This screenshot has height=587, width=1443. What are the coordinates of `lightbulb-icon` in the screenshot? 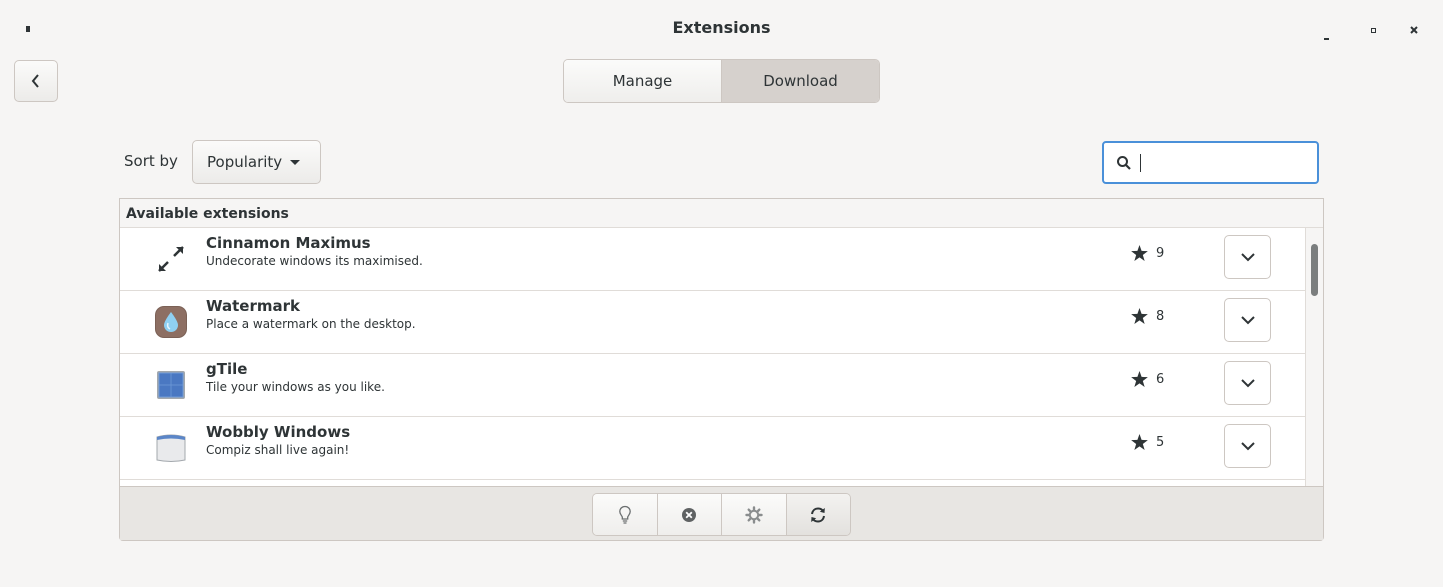 It's located at (624, 514).